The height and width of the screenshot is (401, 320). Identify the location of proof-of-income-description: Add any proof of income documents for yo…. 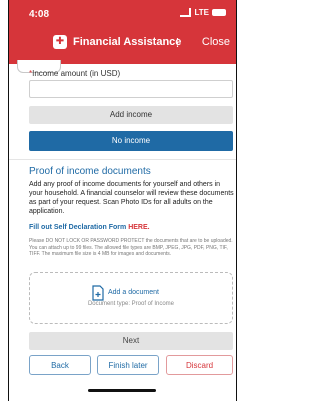
(131, 198).